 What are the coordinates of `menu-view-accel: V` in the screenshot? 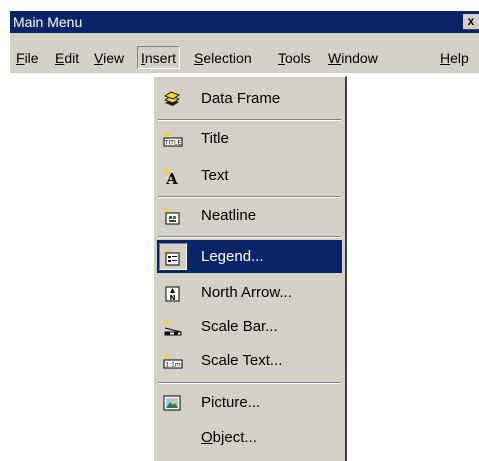 It's located at (99, 58).